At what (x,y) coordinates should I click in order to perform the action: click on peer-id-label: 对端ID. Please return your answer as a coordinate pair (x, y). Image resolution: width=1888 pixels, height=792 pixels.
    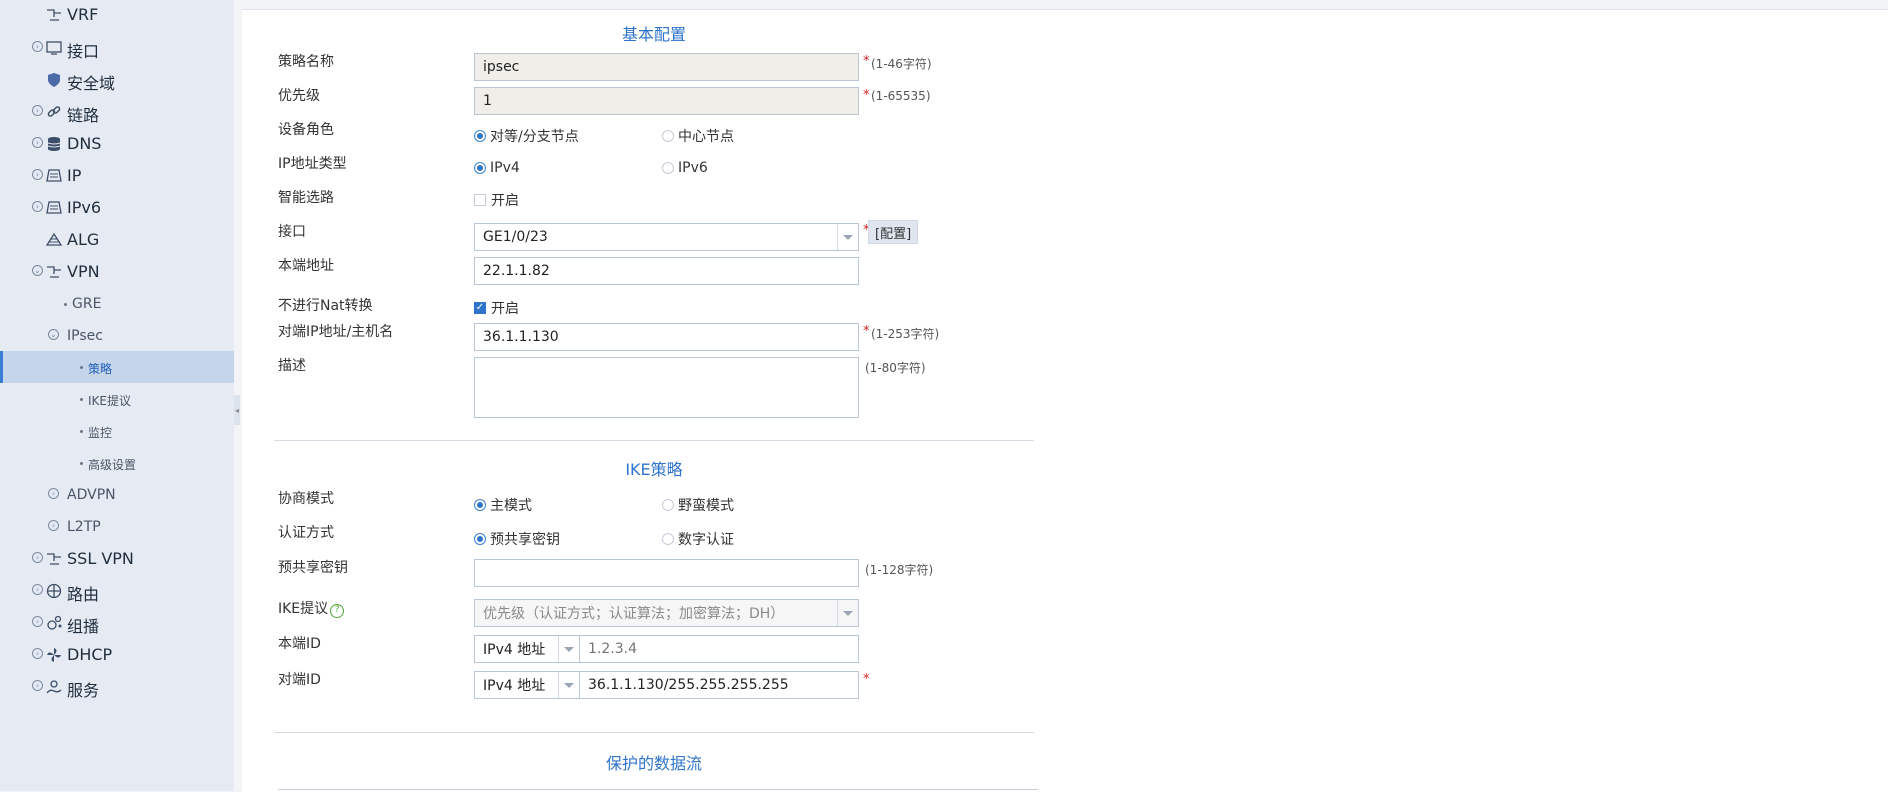
    Looking at the image, I should click on (299, 680).